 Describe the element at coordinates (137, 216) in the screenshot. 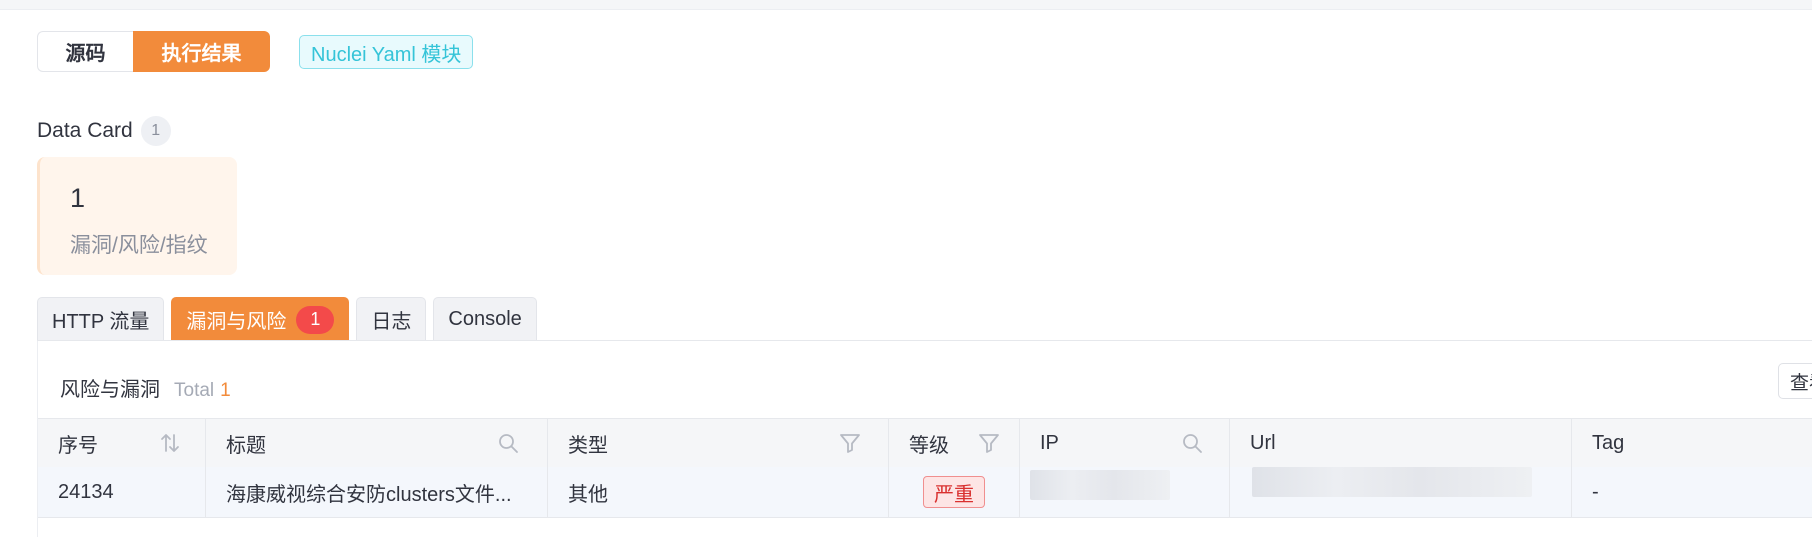

I see `stat-card: 1 漏洞/风险/指纹` at that location.